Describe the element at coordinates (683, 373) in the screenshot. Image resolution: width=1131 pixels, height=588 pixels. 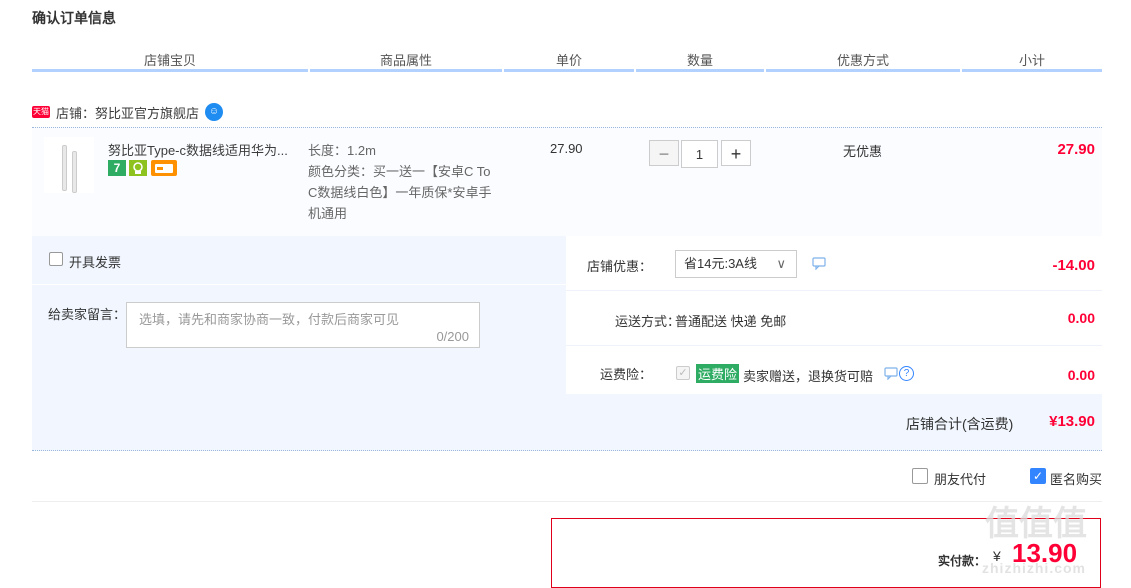
I see `insurance-checkbox: ✓` at that location.